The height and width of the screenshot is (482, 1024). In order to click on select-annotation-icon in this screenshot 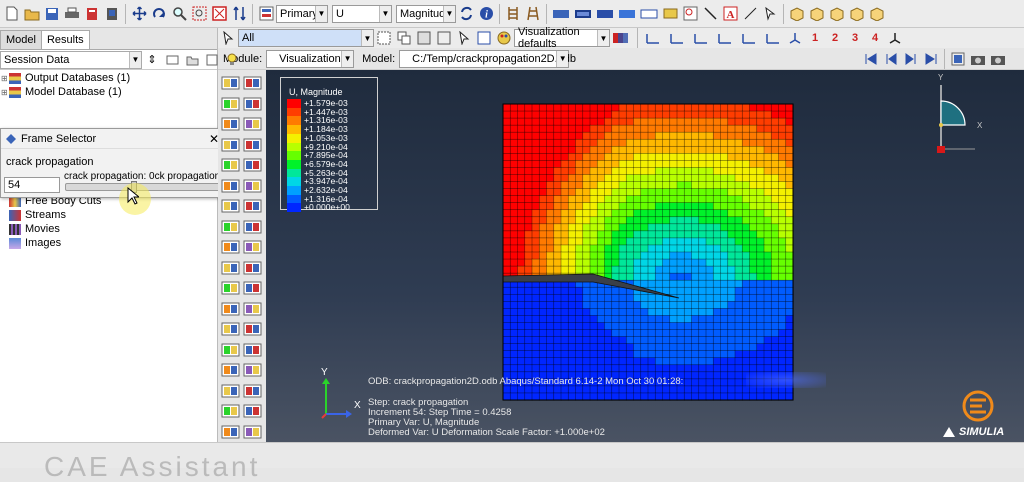, I will do `click(770, 14)`.